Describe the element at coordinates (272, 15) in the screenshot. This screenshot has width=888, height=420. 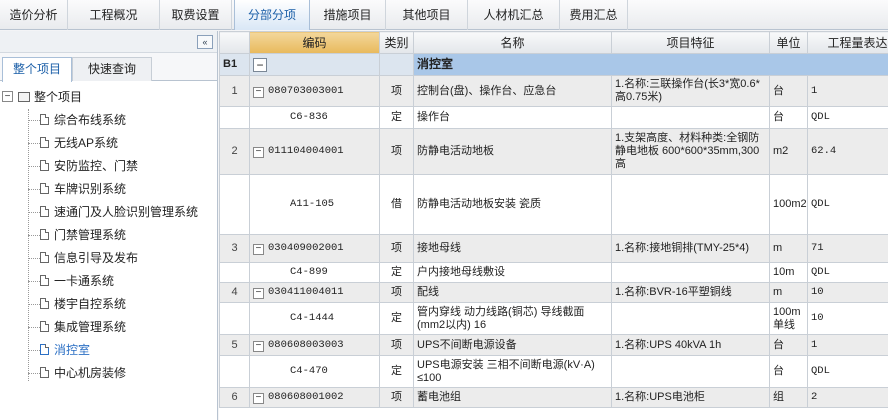
I see `tab-sub-items: 分部分项` at that location.